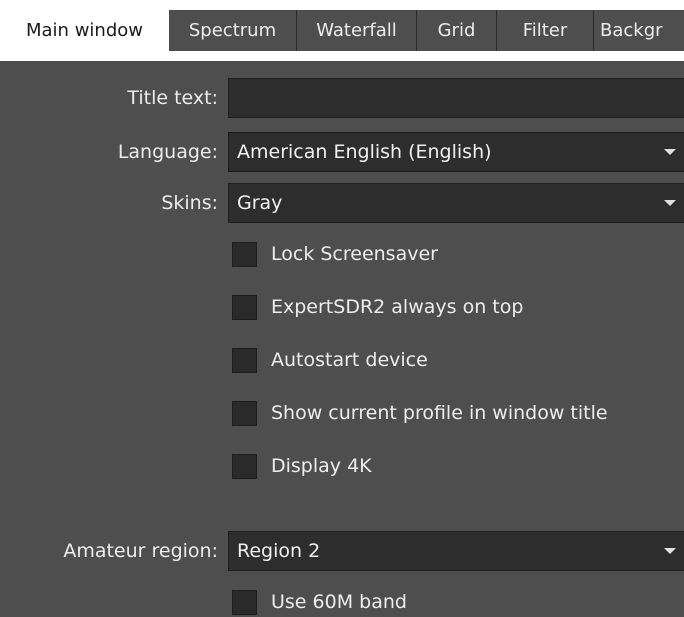 The height and width of the screenshot is (617, 684). Describe the element at coordinates (140, 551) in the screenshot. I see `amateur-region-label: Amateur region:` at that location.